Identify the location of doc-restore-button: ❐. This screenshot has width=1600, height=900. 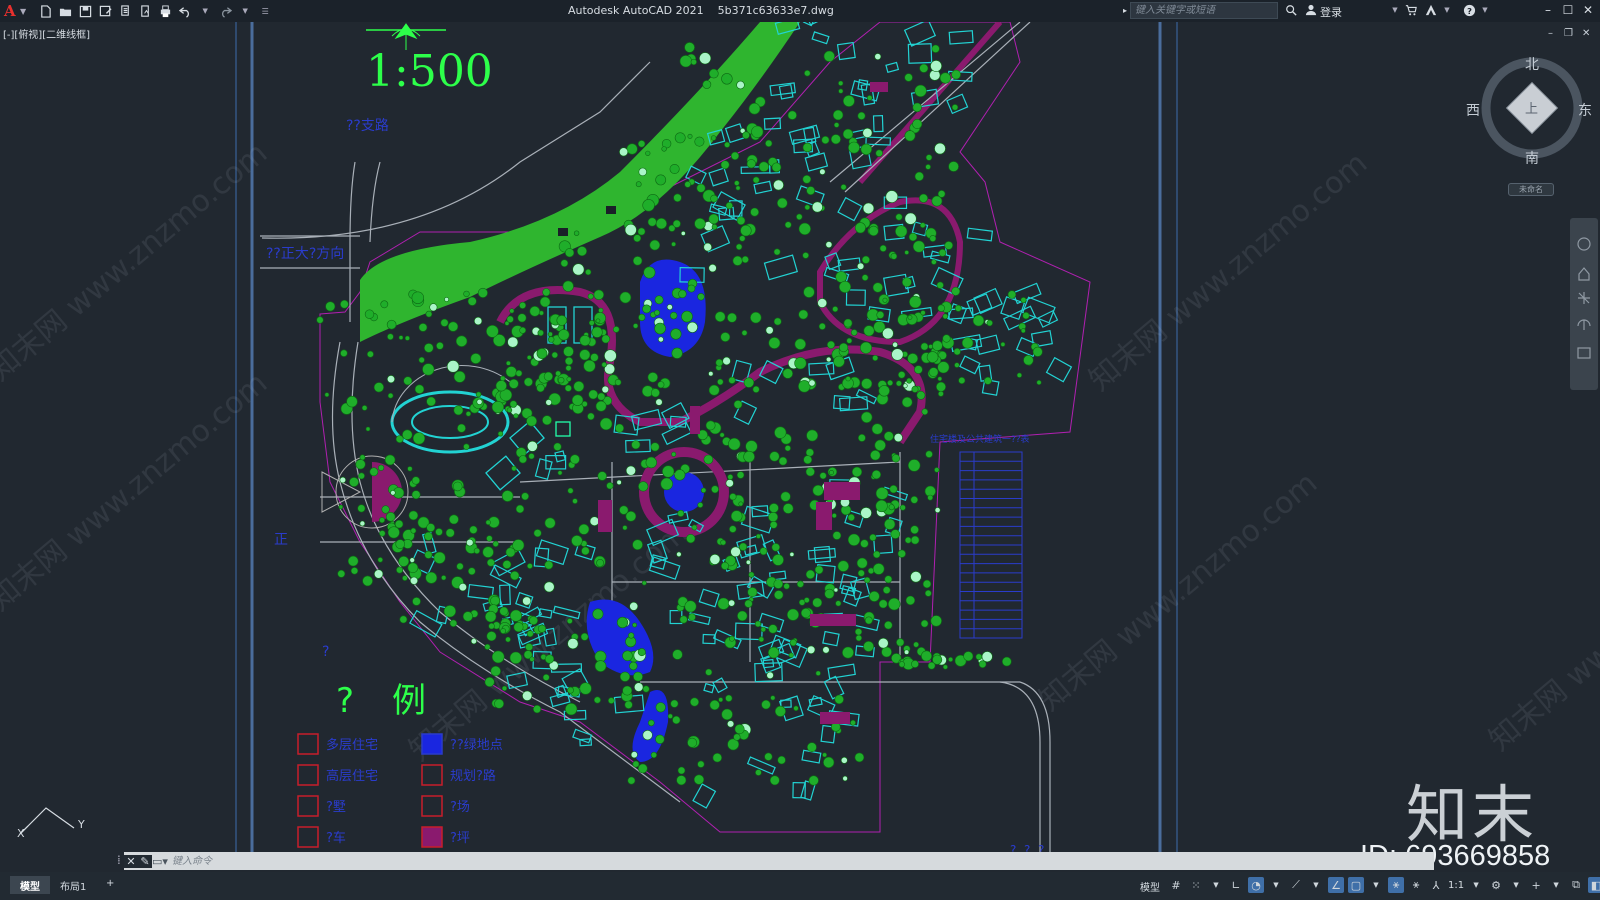
(1568, 33).